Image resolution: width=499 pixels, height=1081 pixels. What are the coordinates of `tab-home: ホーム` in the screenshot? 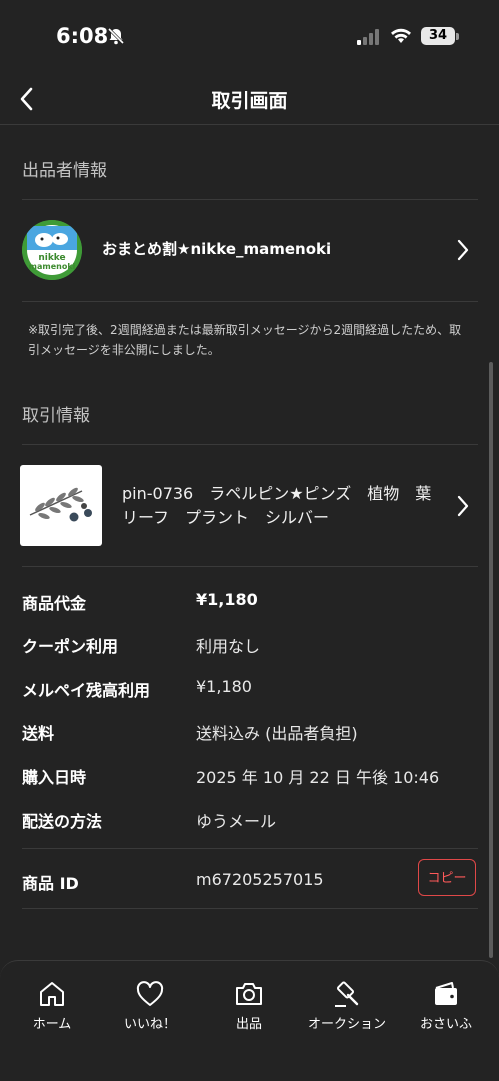 It's located at (52, 1005).